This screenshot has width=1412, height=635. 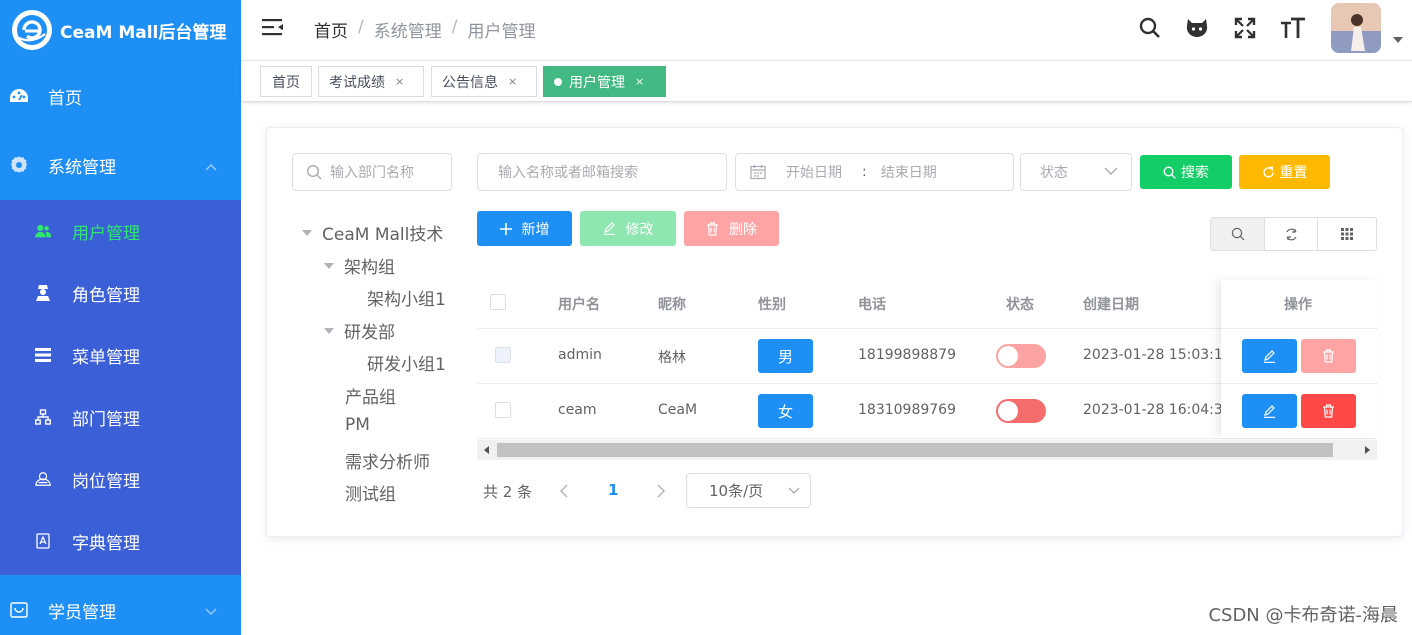 I want to click on search-placeholder: 输入名称或者邮箱搜索, so click(x=568, y=173).